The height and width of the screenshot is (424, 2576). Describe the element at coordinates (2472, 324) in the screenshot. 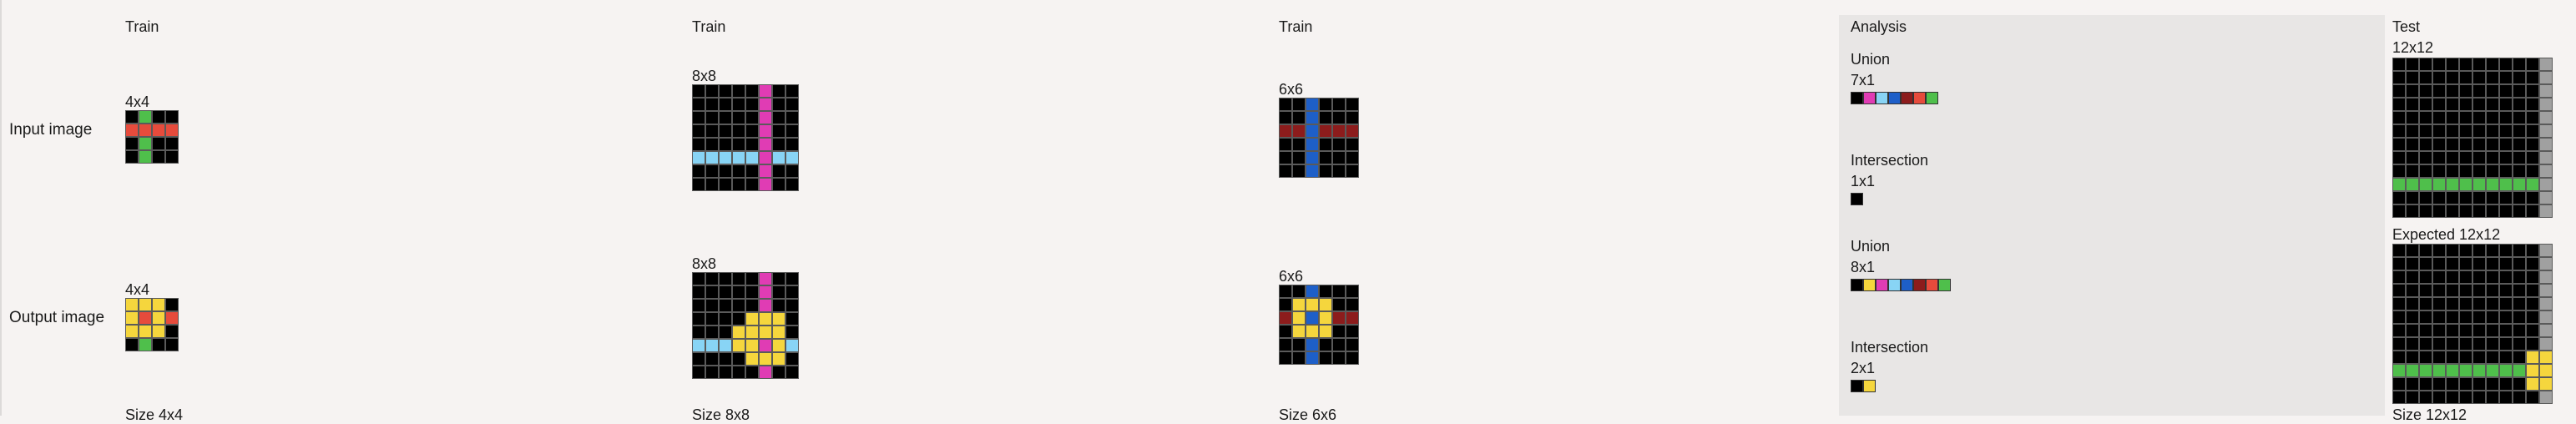

I see `expected-output-grid` at that location.